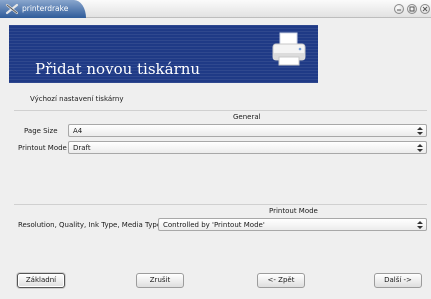  I want to click on window-title: printerdrake, so click(45, 8).